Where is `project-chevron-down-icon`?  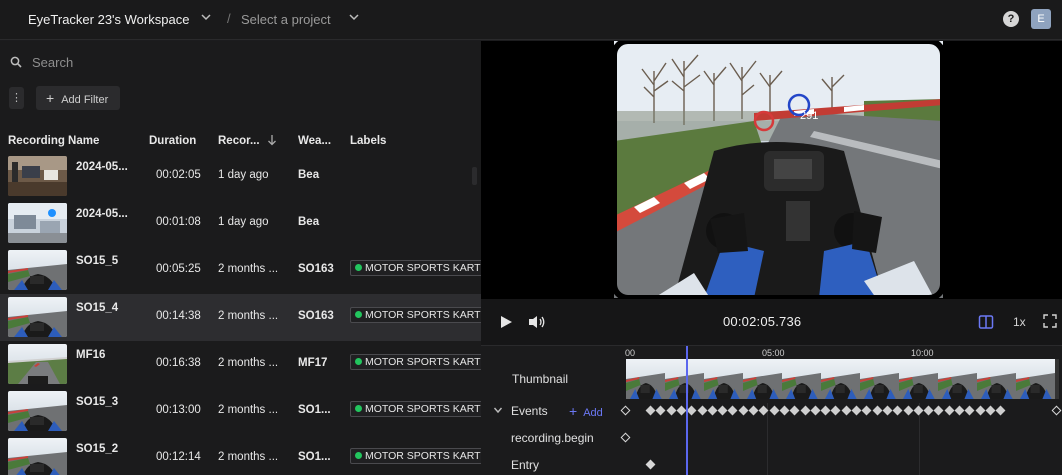
project-chevron-down-icon is located at coordinates (354, 18).